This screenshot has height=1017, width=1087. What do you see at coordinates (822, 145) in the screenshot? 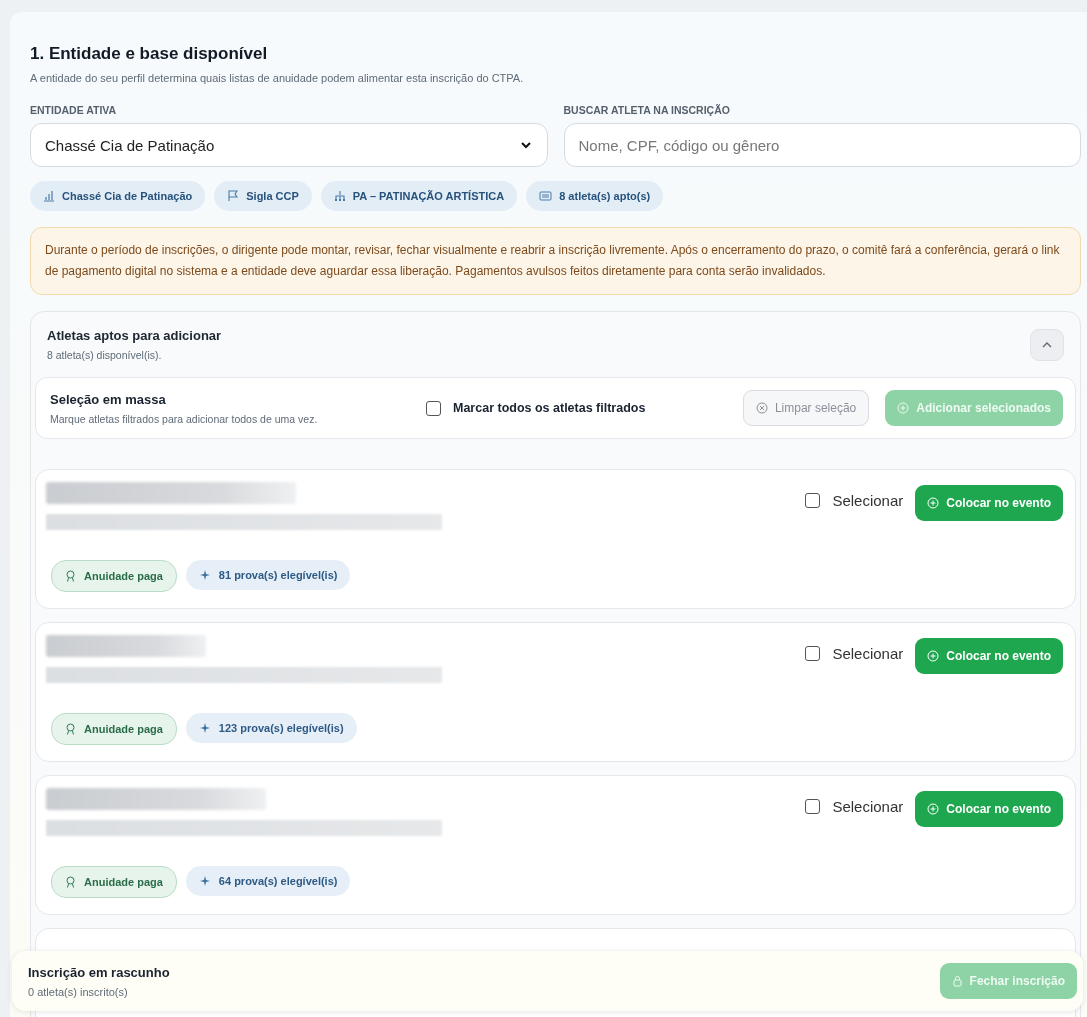
I see `search-field: Nome, CPF, código ou gênero` at bounding box center [822, 145].